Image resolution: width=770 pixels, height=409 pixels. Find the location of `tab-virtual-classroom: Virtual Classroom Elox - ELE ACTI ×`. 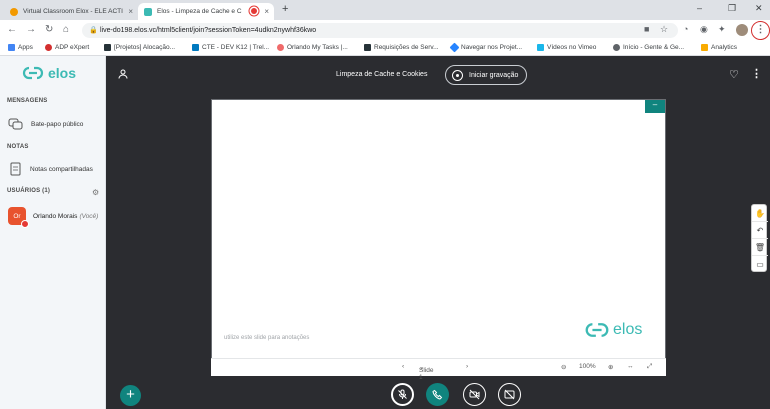

tab-virtual-classroom: Virtual Classroom Elox - ELE ACTI × is located at coordinates (71, 11).